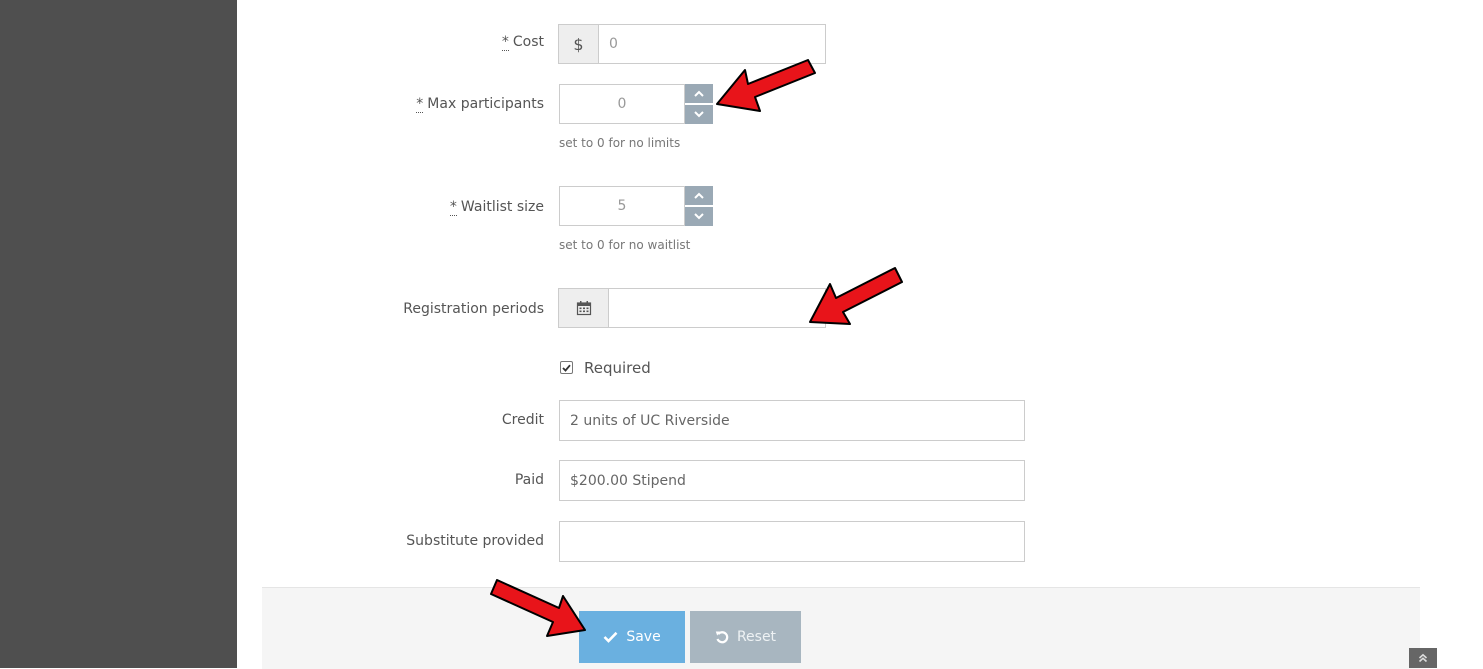 This screenshot has width=1483, height=669. Describe the element at coordinates (529, 480) in the screenshot. I see `paid-label: Paid` at that location.